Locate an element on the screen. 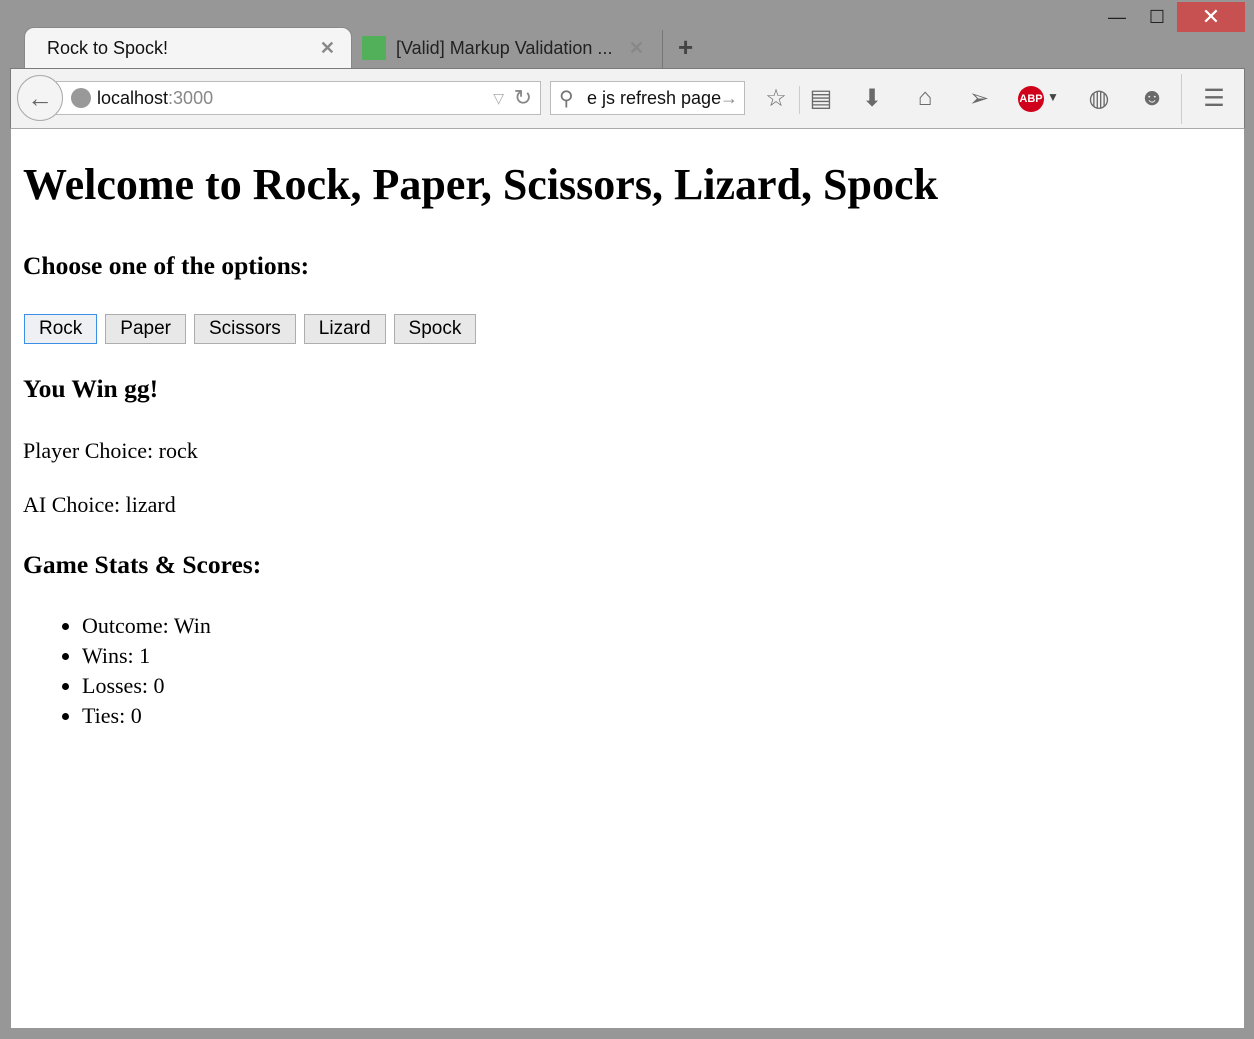  tab-rock-to-spock: Rock to Spock! ✕ is located at coordinates (188, 48).